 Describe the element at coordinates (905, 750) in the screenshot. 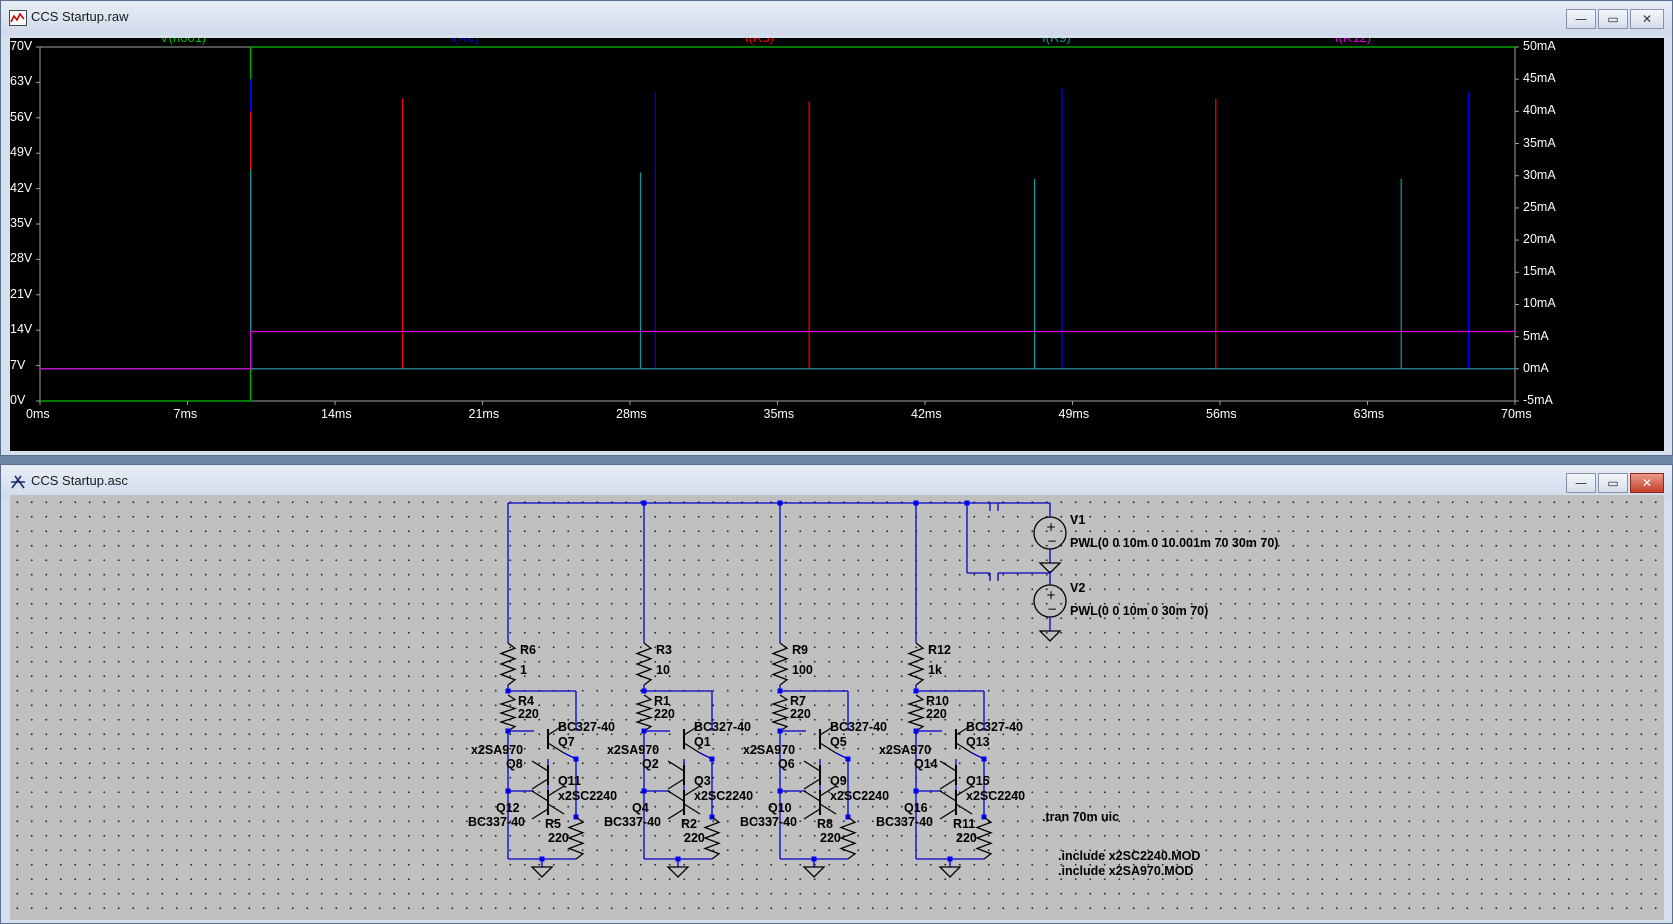

I see `label-q14-model: x2SA970` at that location.